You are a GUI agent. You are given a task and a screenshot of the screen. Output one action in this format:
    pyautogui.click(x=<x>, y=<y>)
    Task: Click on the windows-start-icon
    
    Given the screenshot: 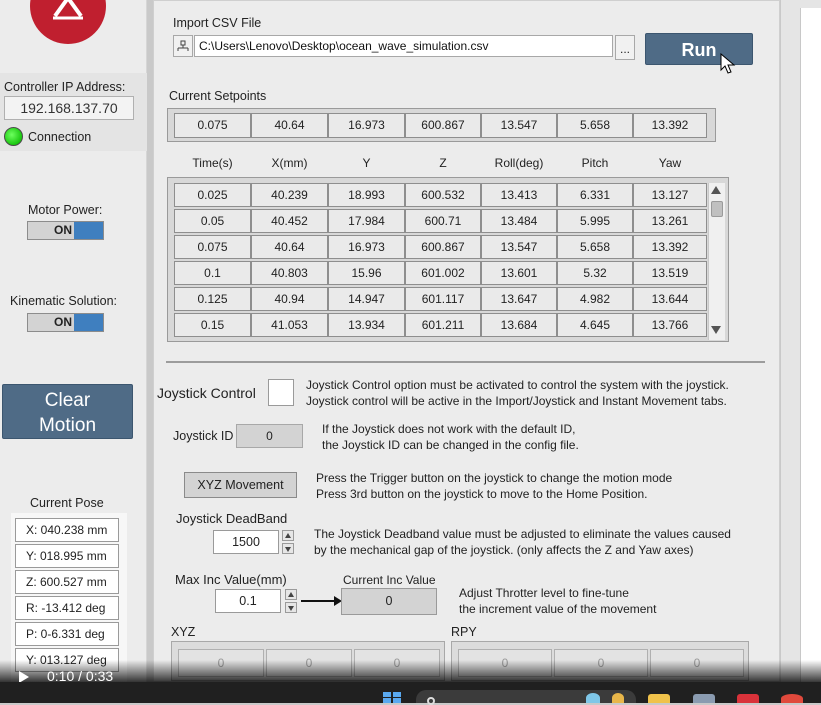 What is the action you would take?
    pyautogui.click(x=392, y=697)
    